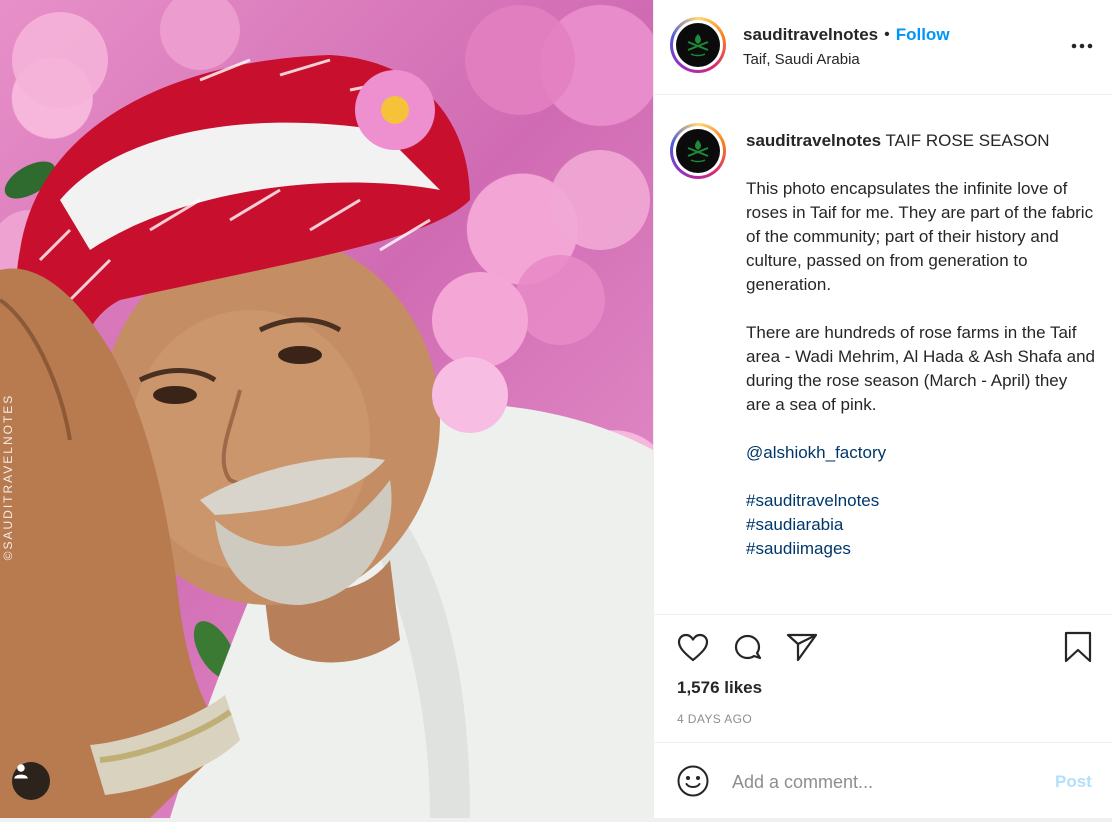 The width and height of the screenshot is (1112, 822). What do you see at coordinates (714, 719) in the screenshot?
I see `post-date: 4 DAYS AGO` at bounding box center [714, 719].